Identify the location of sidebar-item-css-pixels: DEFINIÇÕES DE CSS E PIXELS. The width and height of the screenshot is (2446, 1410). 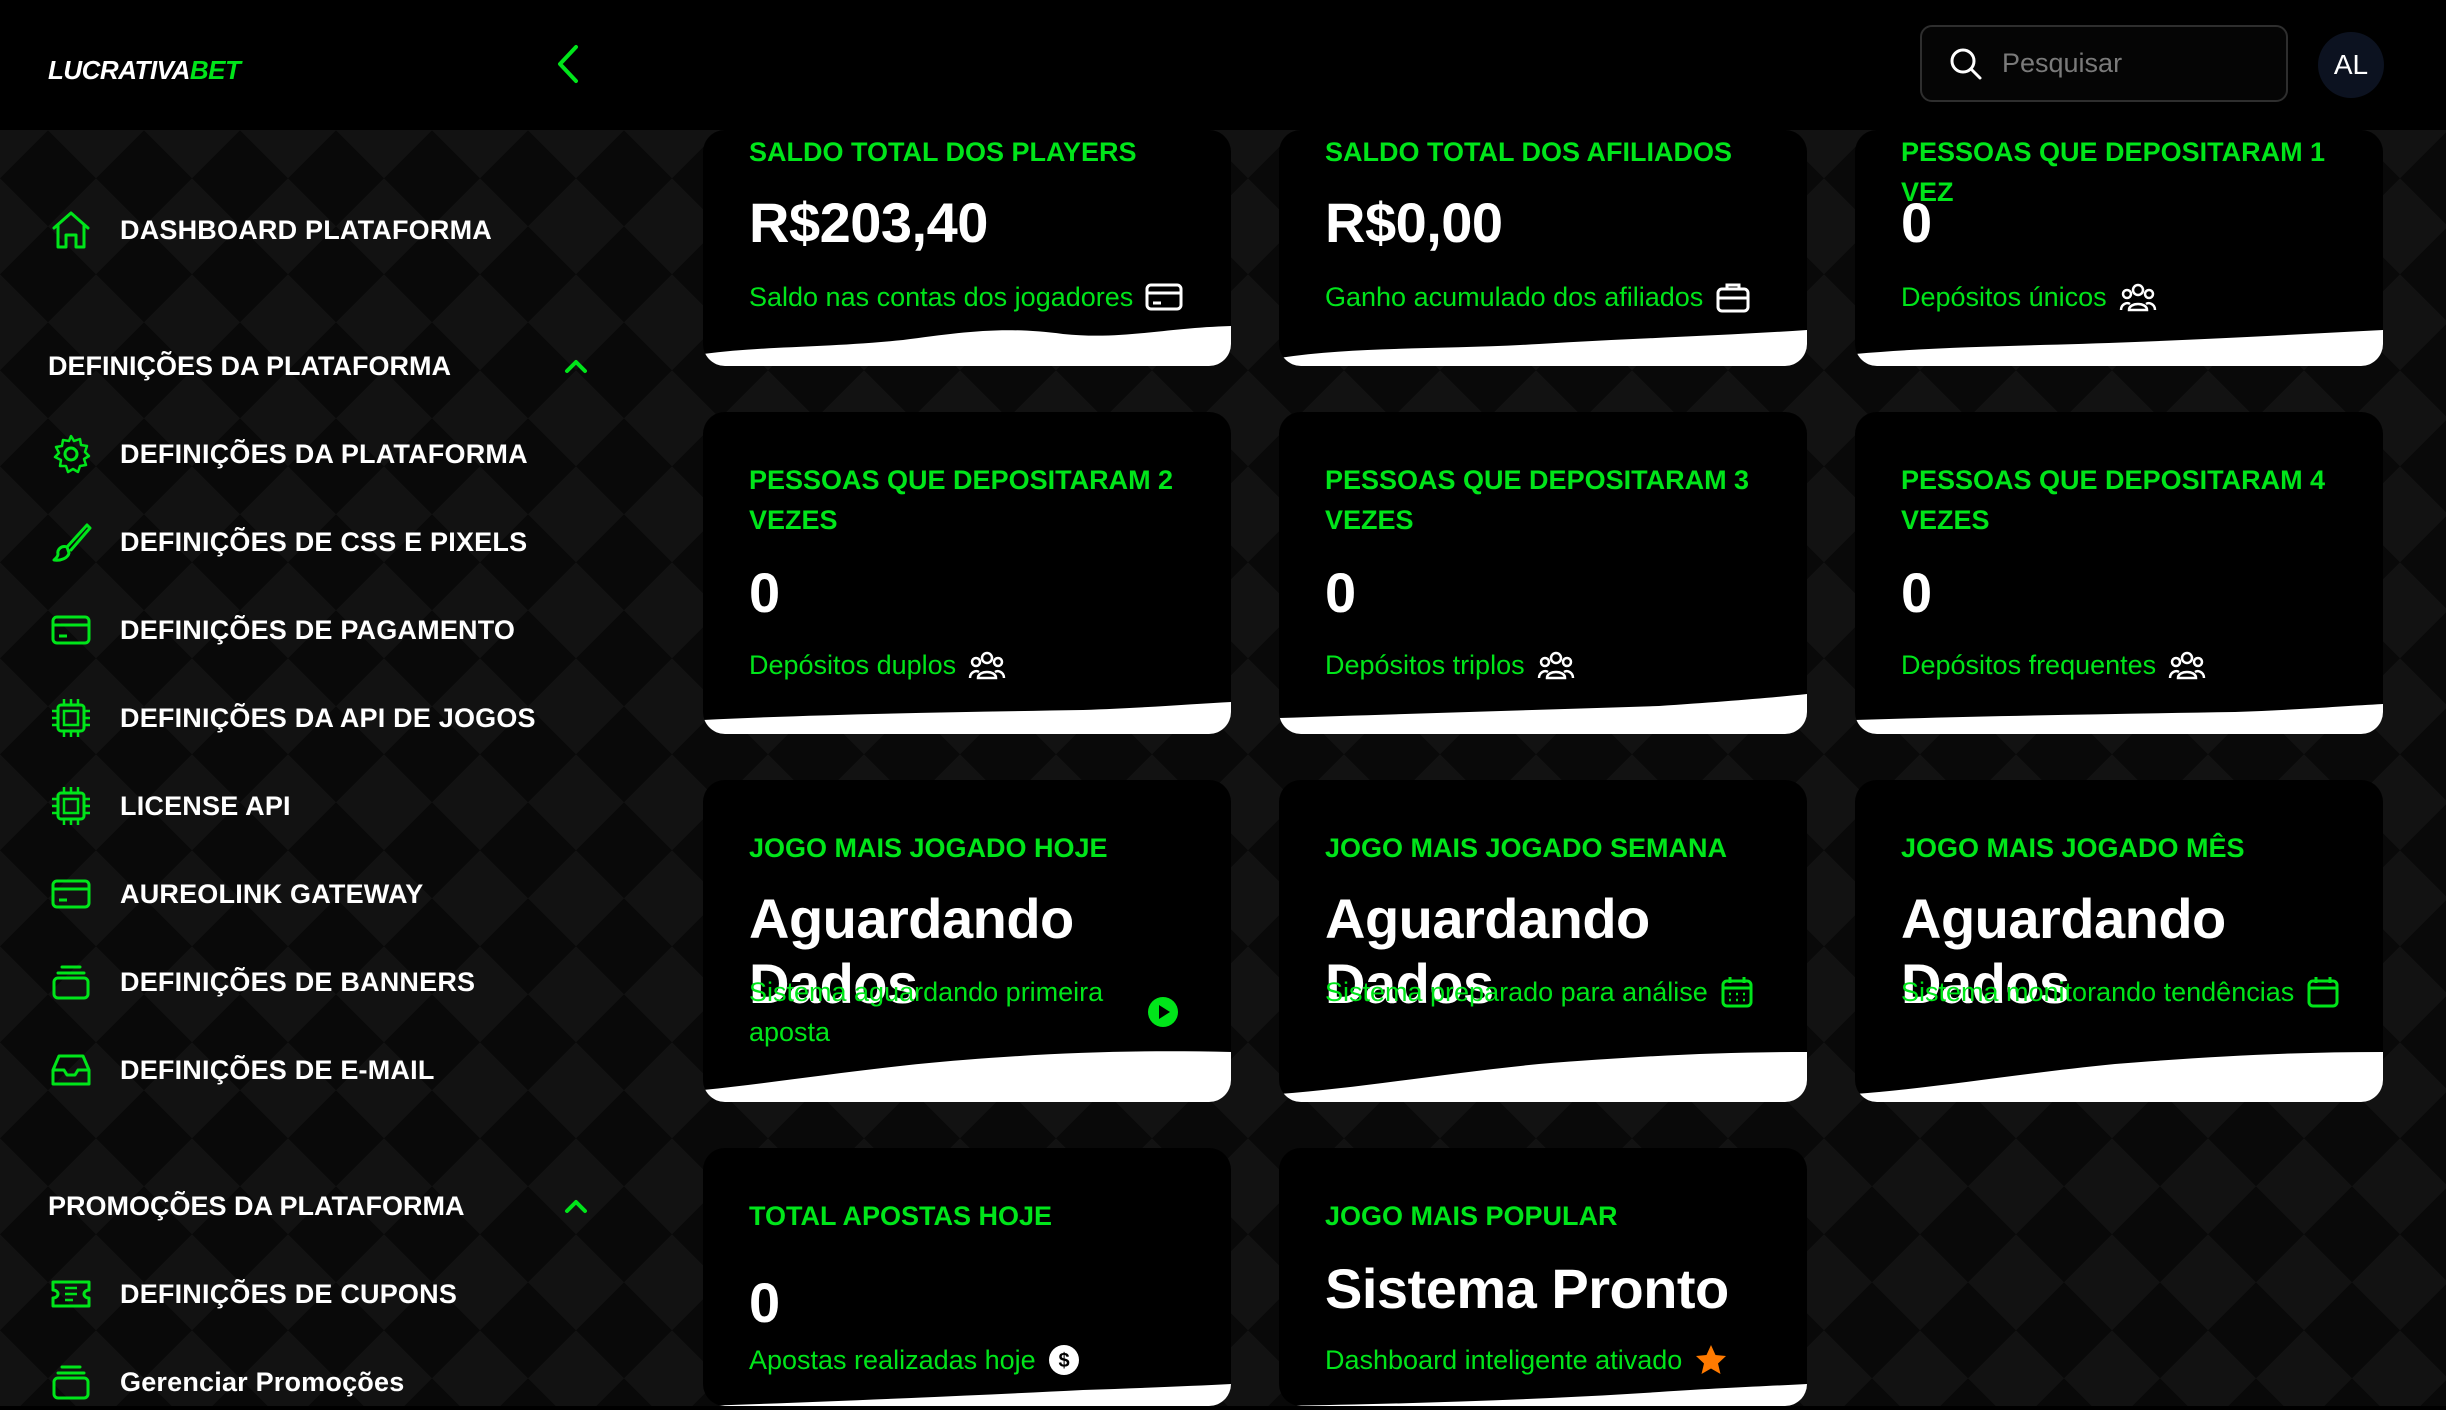
(287, 542).